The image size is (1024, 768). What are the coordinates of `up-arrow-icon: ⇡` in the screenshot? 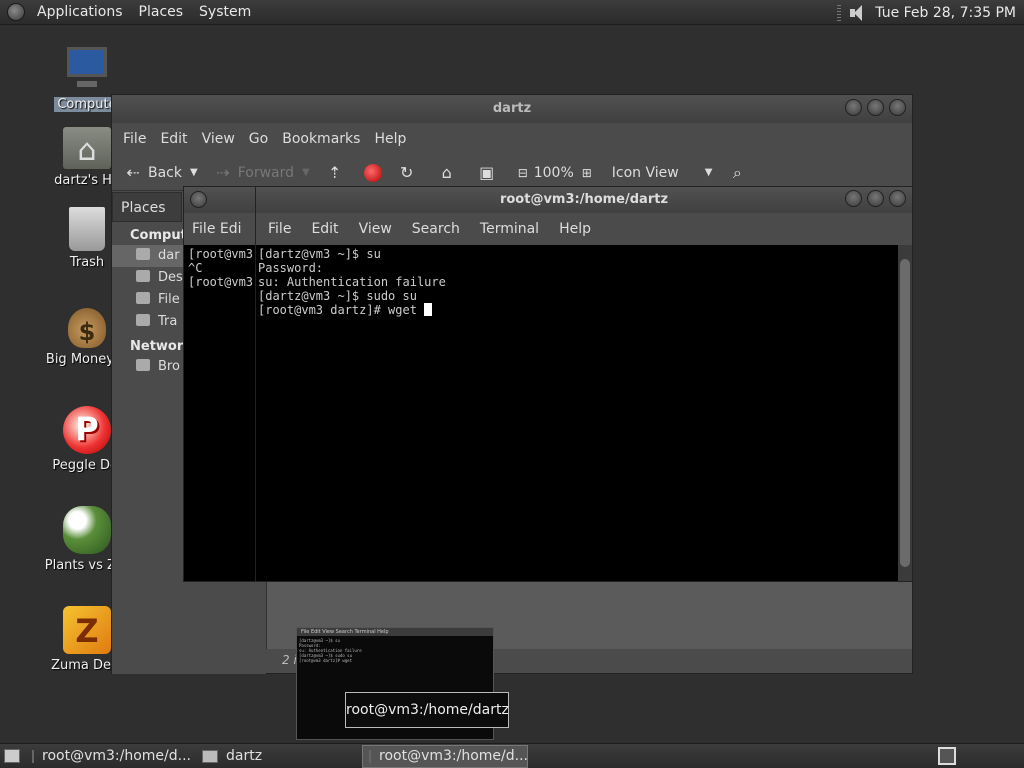 It's located at (335, 172).